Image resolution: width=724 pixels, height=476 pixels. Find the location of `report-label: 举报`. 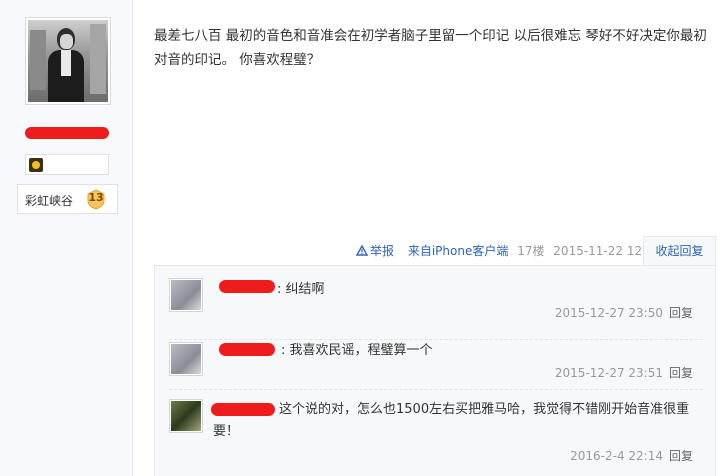

report-label: 举报 is located at coordinates (382, 251).